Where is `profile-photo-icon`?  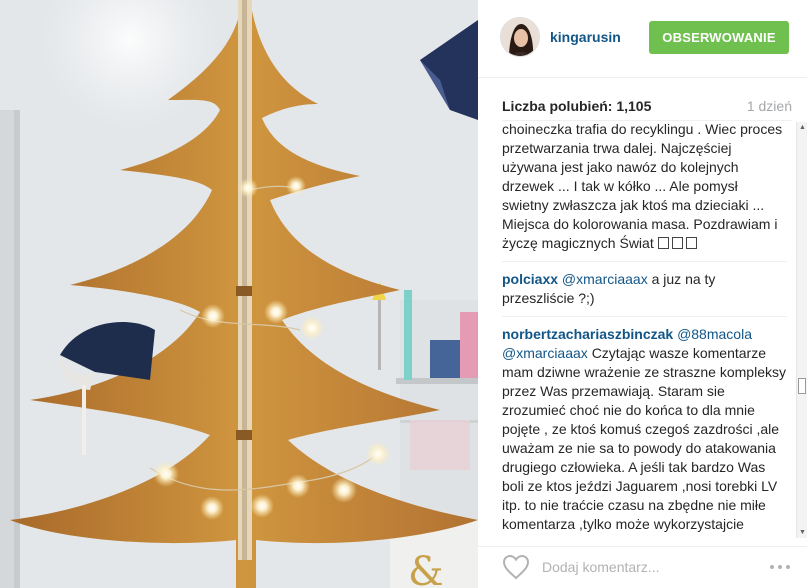
profile-photo-icon is located at coordinates (520, 37).